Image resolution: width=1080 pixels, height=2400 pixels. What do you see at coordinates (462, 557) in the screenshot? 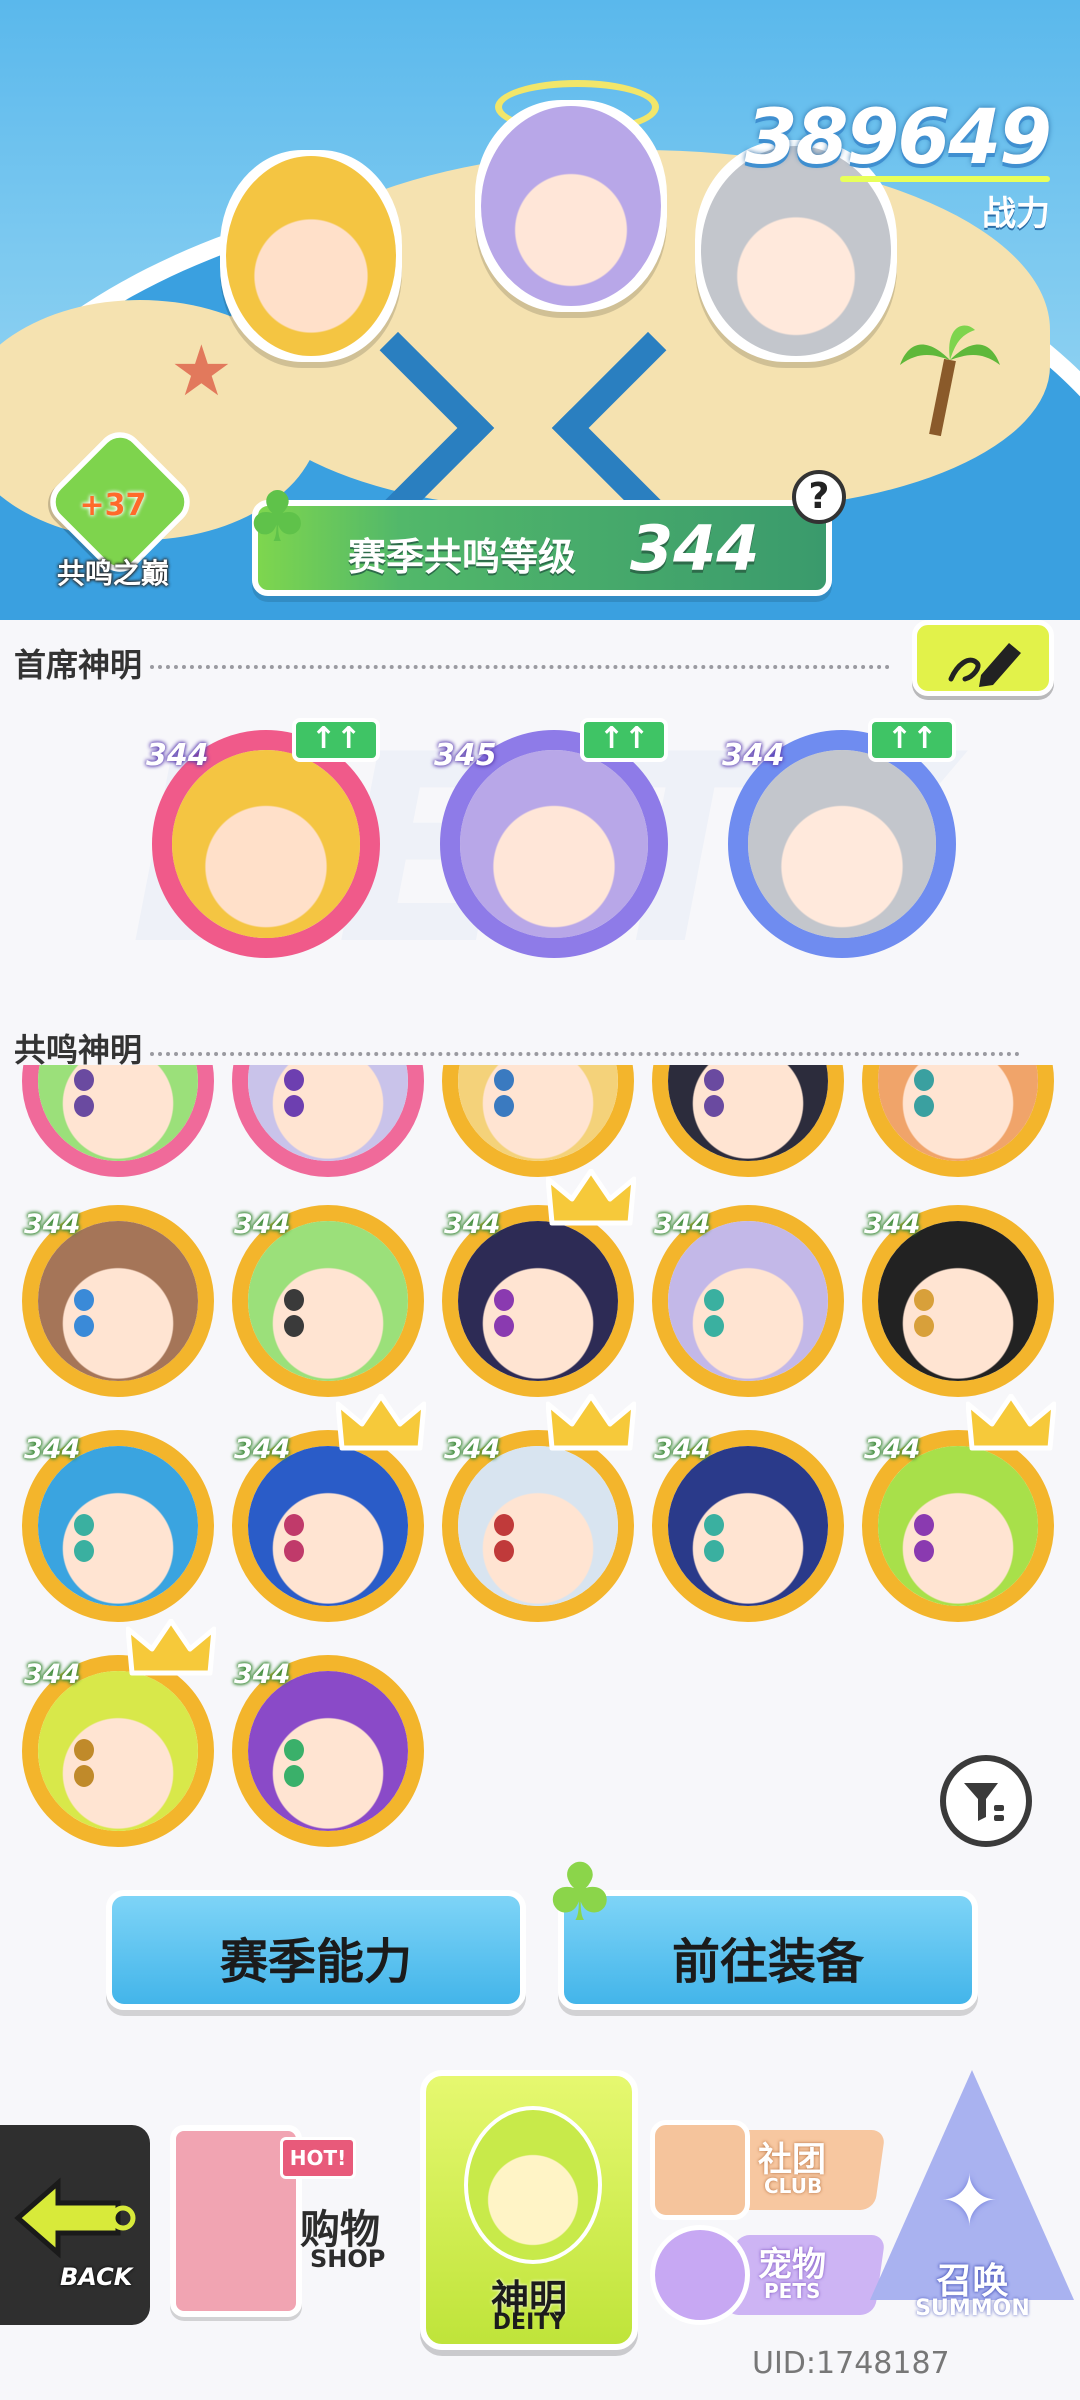
I see `resonance-label: 赛季共鸣等级` at bounding box center [462, 557].